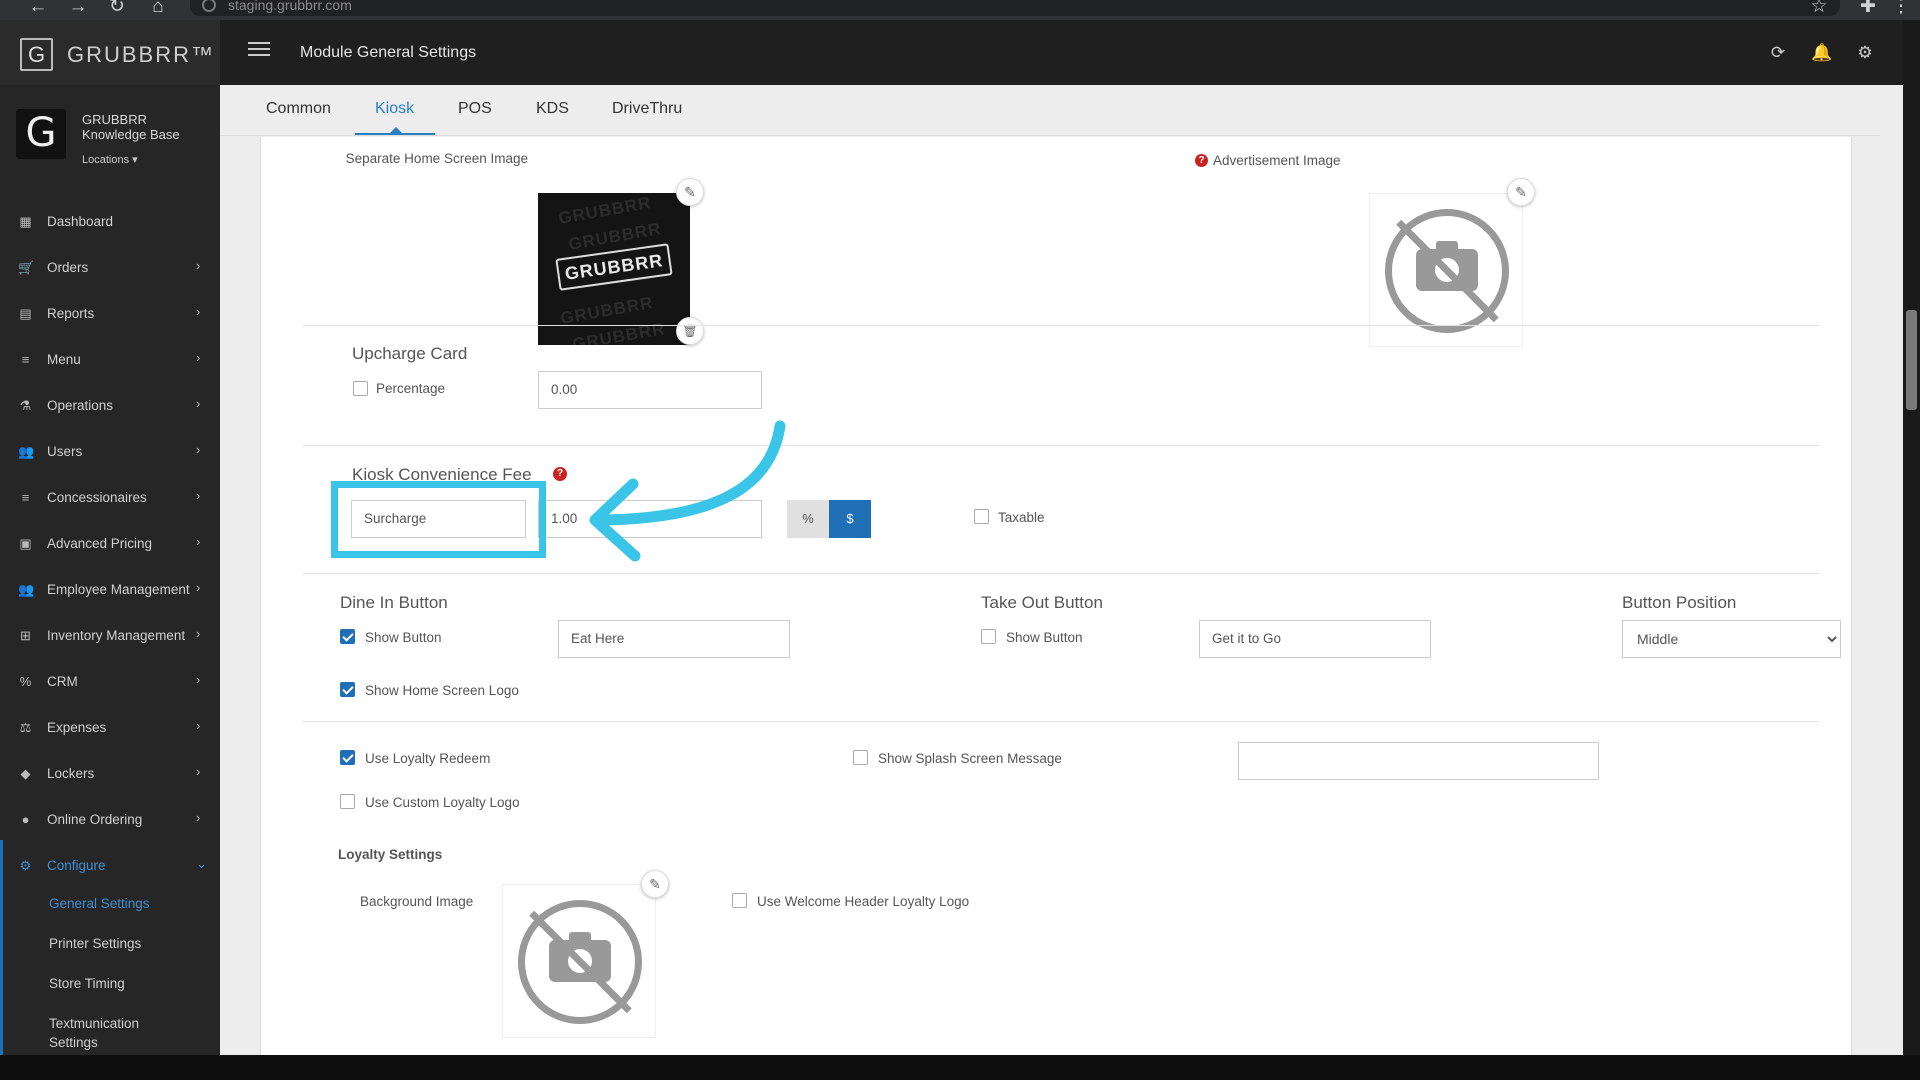  What do you see at coordinates (1778, 53) in the screenshot?
I see `refresh-icon: ⟳` at bounding box center [1778, 53].